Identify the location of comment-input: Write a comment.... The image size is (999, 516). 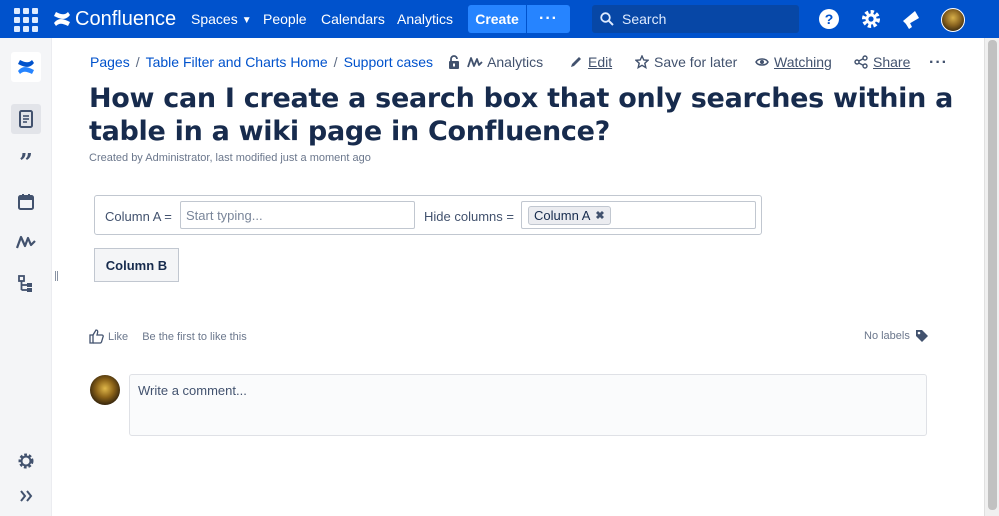
(528, 405).